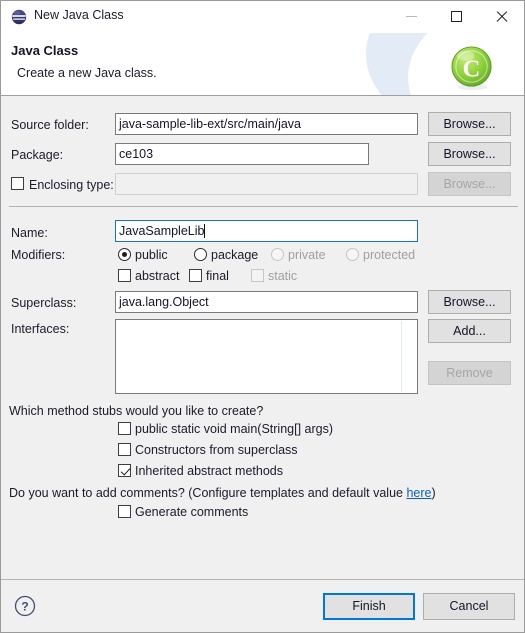 The height and width of the screenshot is (633, 525). I want to click on enclosing-type-input, so click(266, 184).